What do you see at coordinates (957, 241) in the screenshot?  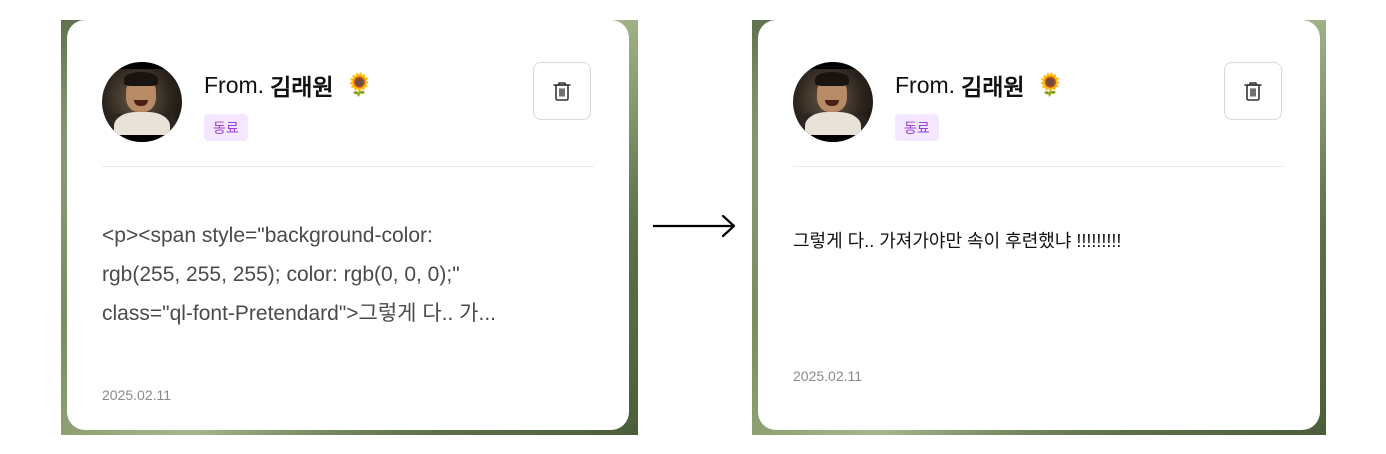 I see `message-content: 그렇게 다.. 가져가야만 속이 후련했냐 !!!!!!!!!` at bounding box center [957, 241].